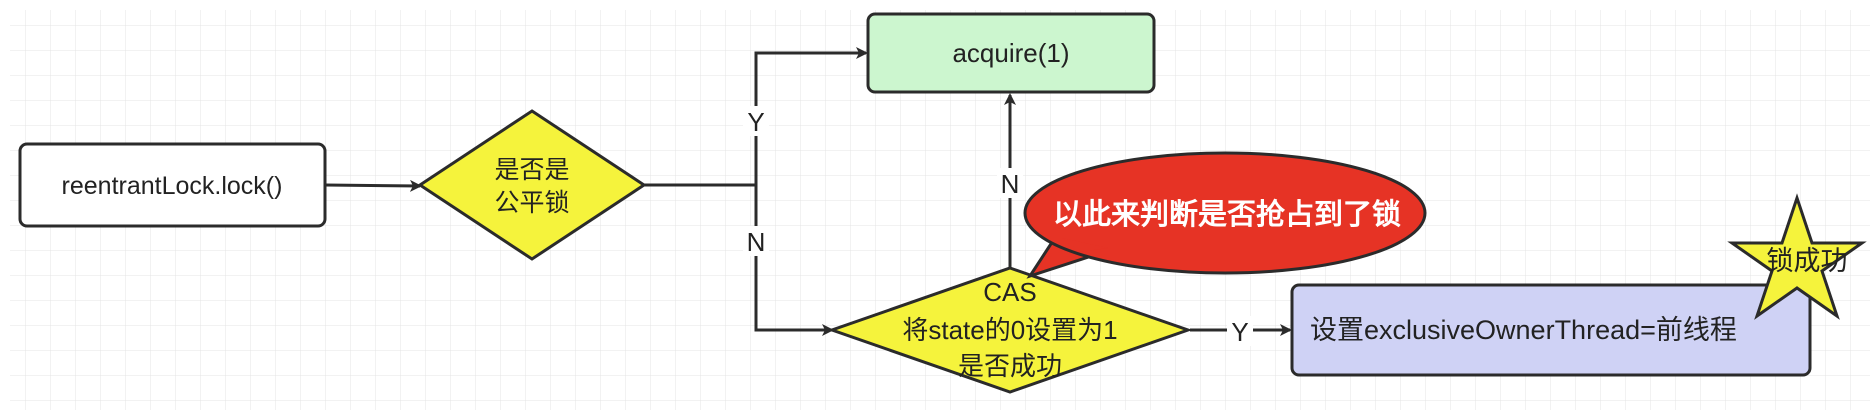 Image resolution: width=1870 pixels, height=420 pixels. I want to click on fair-lock-decision-line1: 是否是, so click(531, 170).